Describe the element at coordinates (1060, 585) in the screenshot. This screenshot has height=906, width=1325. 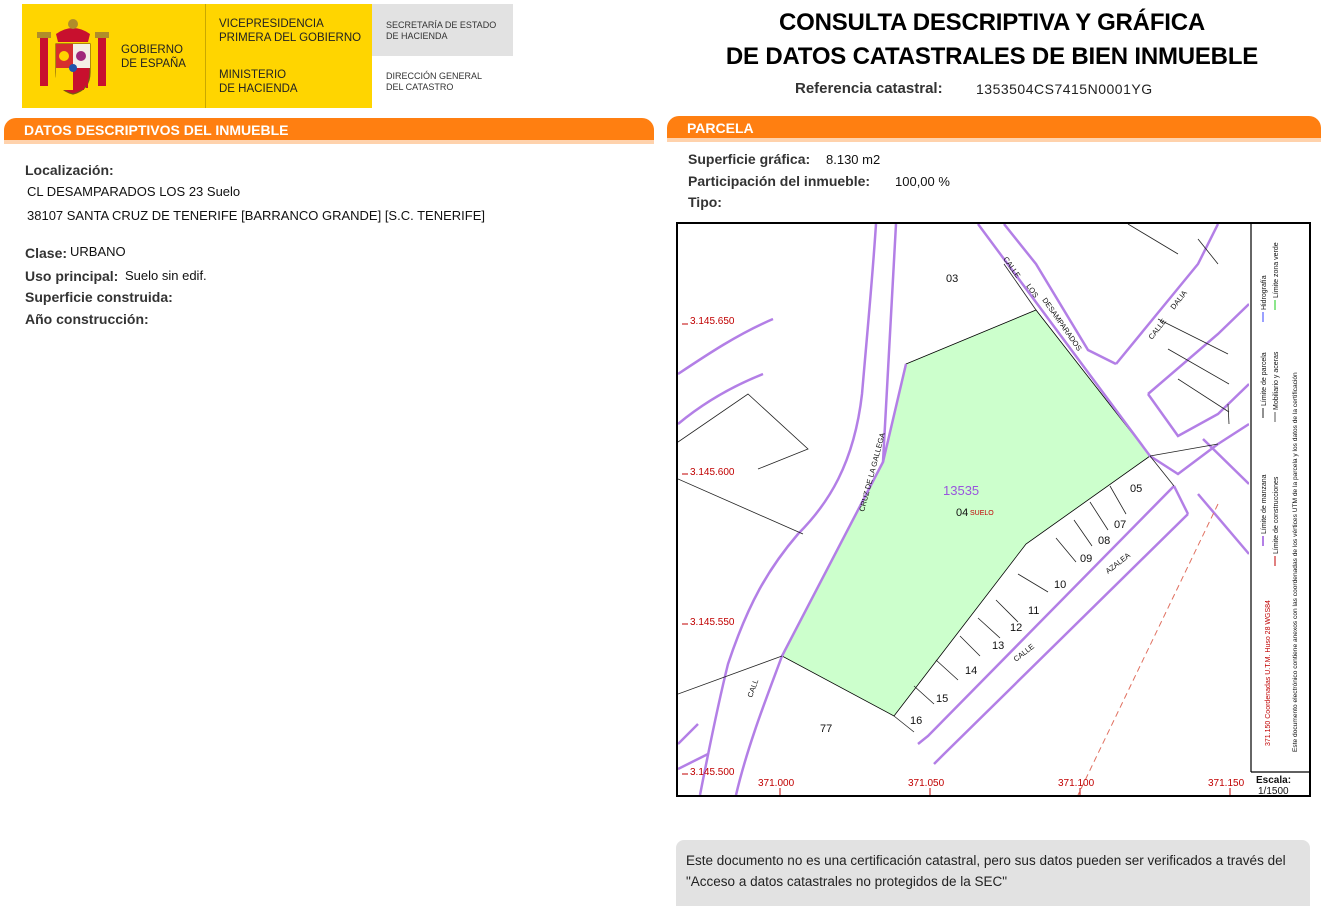
I see `block-number: 10` at that location.